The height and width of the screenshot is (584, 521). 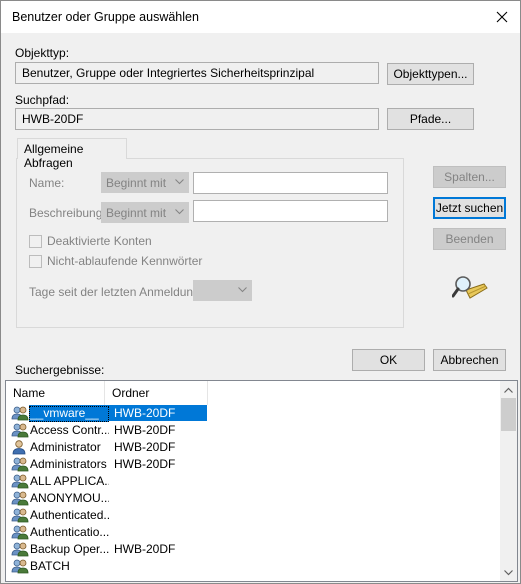 I want to click on name-label: Name:, so click(x=47, y=183).